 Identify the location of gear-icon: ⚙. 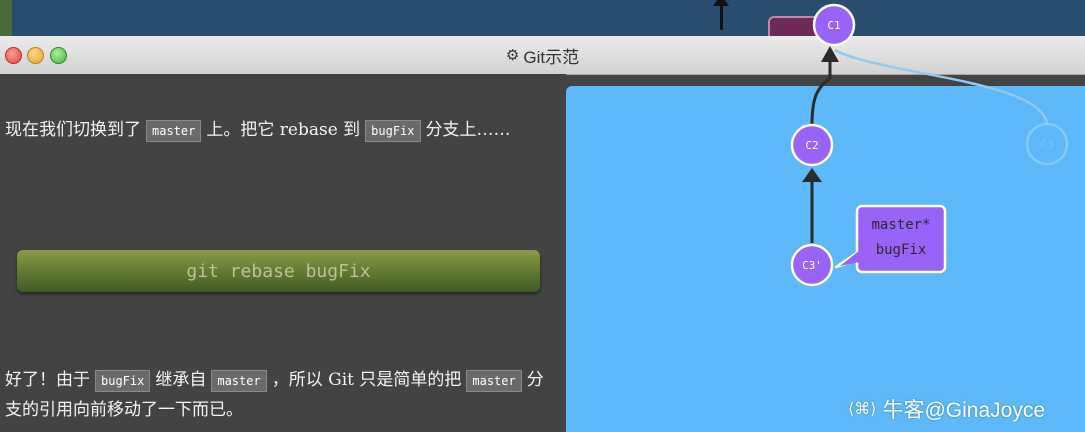
(512, 55).